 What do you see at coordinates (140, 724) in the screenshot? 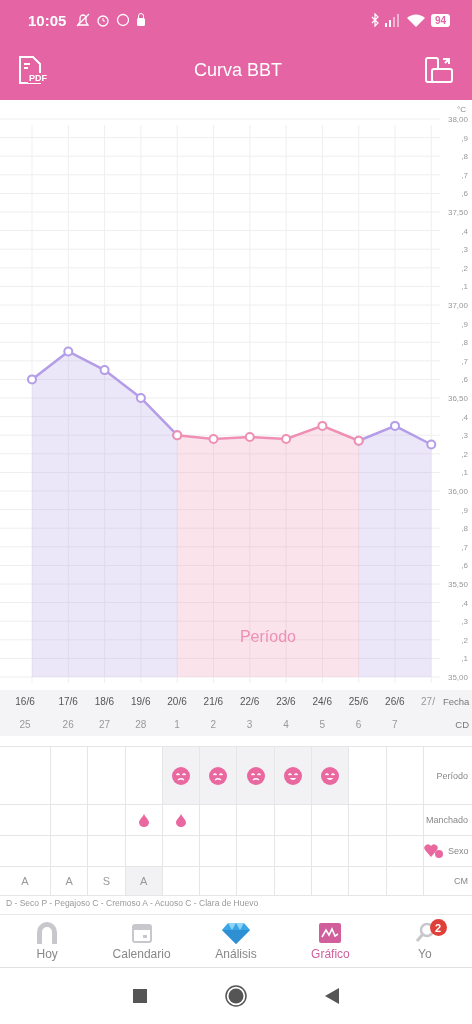
I see `cycle-day: 28` at bounding box center [140, 724].